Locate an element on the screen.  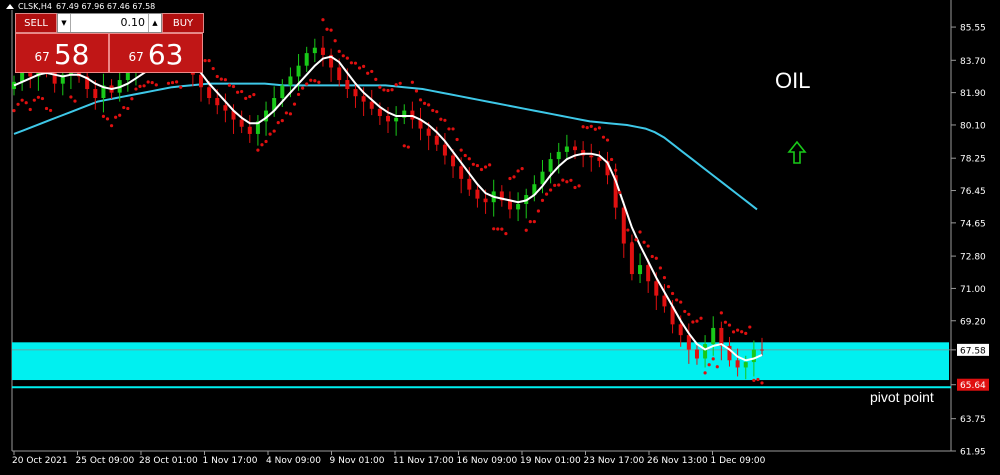
sell-button-label: SELL is located at coordinates (36, 23).